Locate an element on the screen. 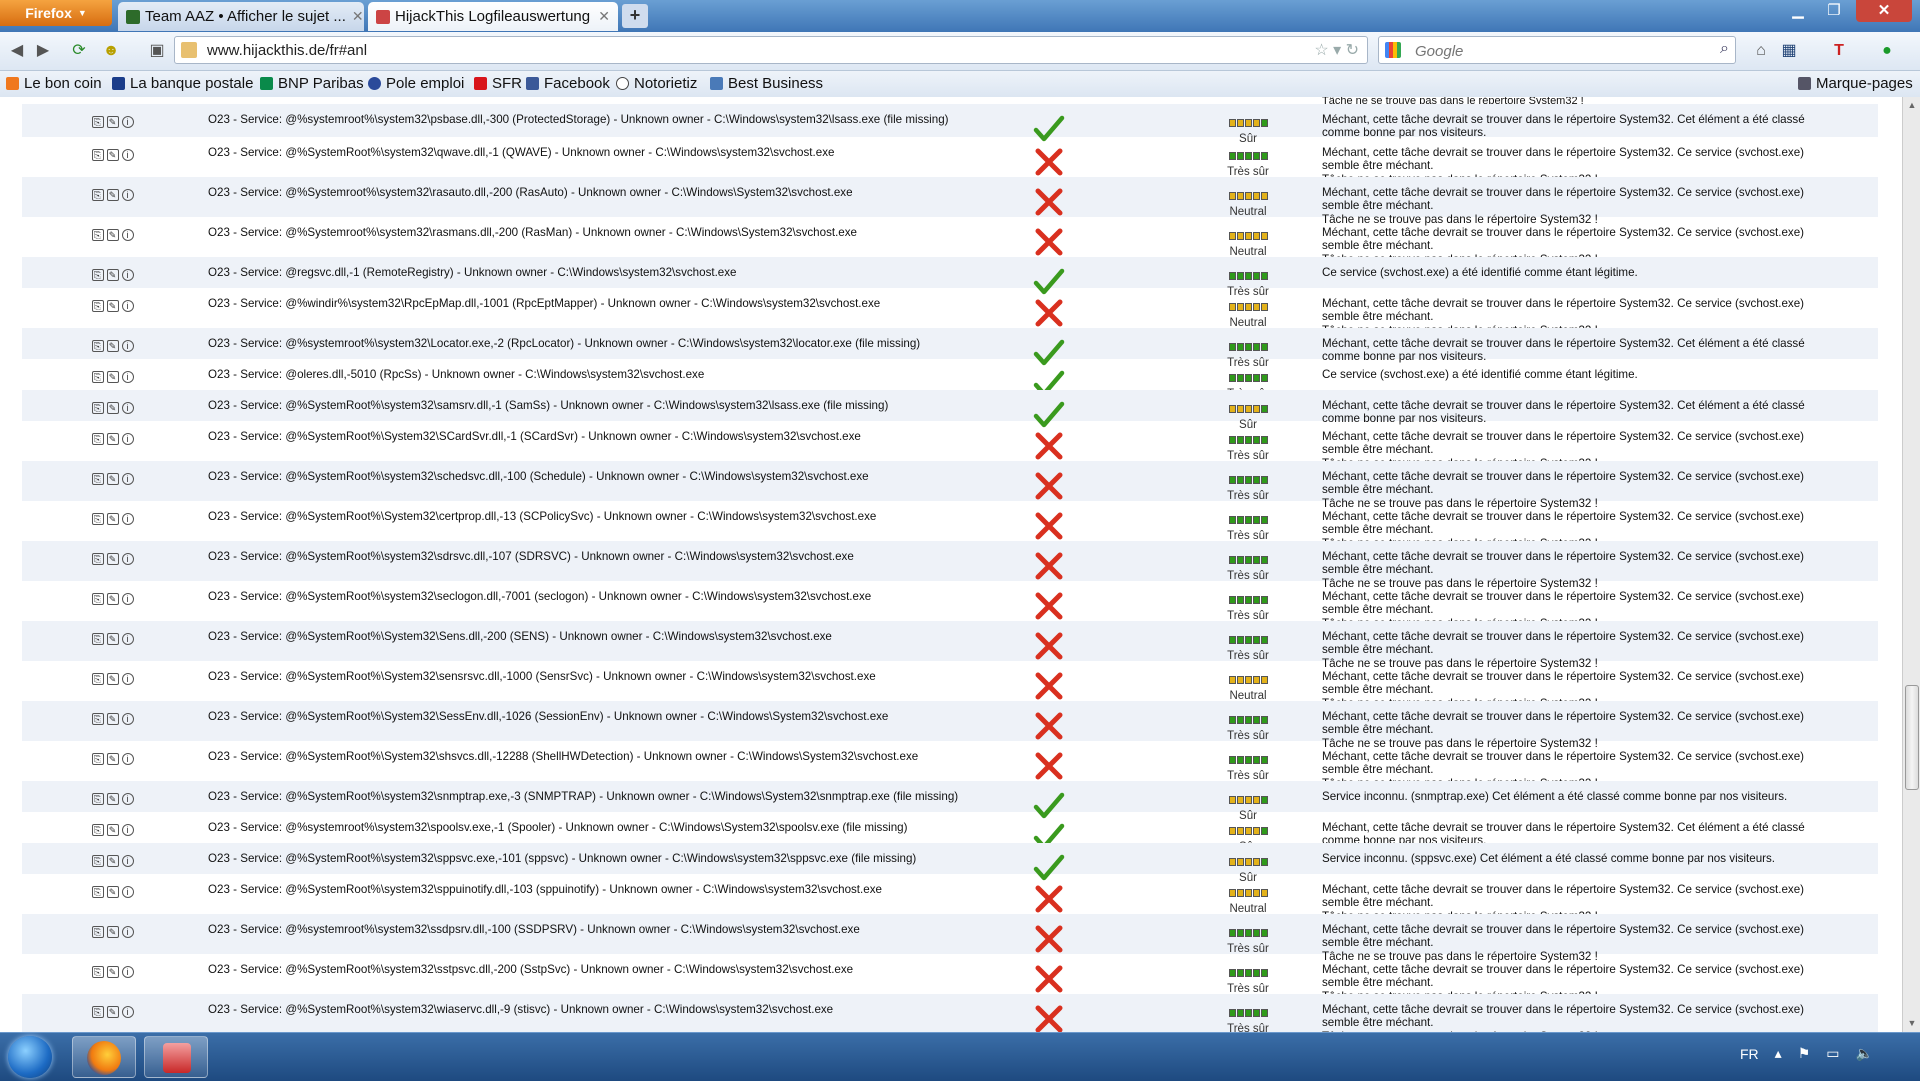 The height and width of the screenshot is (1081, 1920). google-icon is located at coordinates (1393, 50).